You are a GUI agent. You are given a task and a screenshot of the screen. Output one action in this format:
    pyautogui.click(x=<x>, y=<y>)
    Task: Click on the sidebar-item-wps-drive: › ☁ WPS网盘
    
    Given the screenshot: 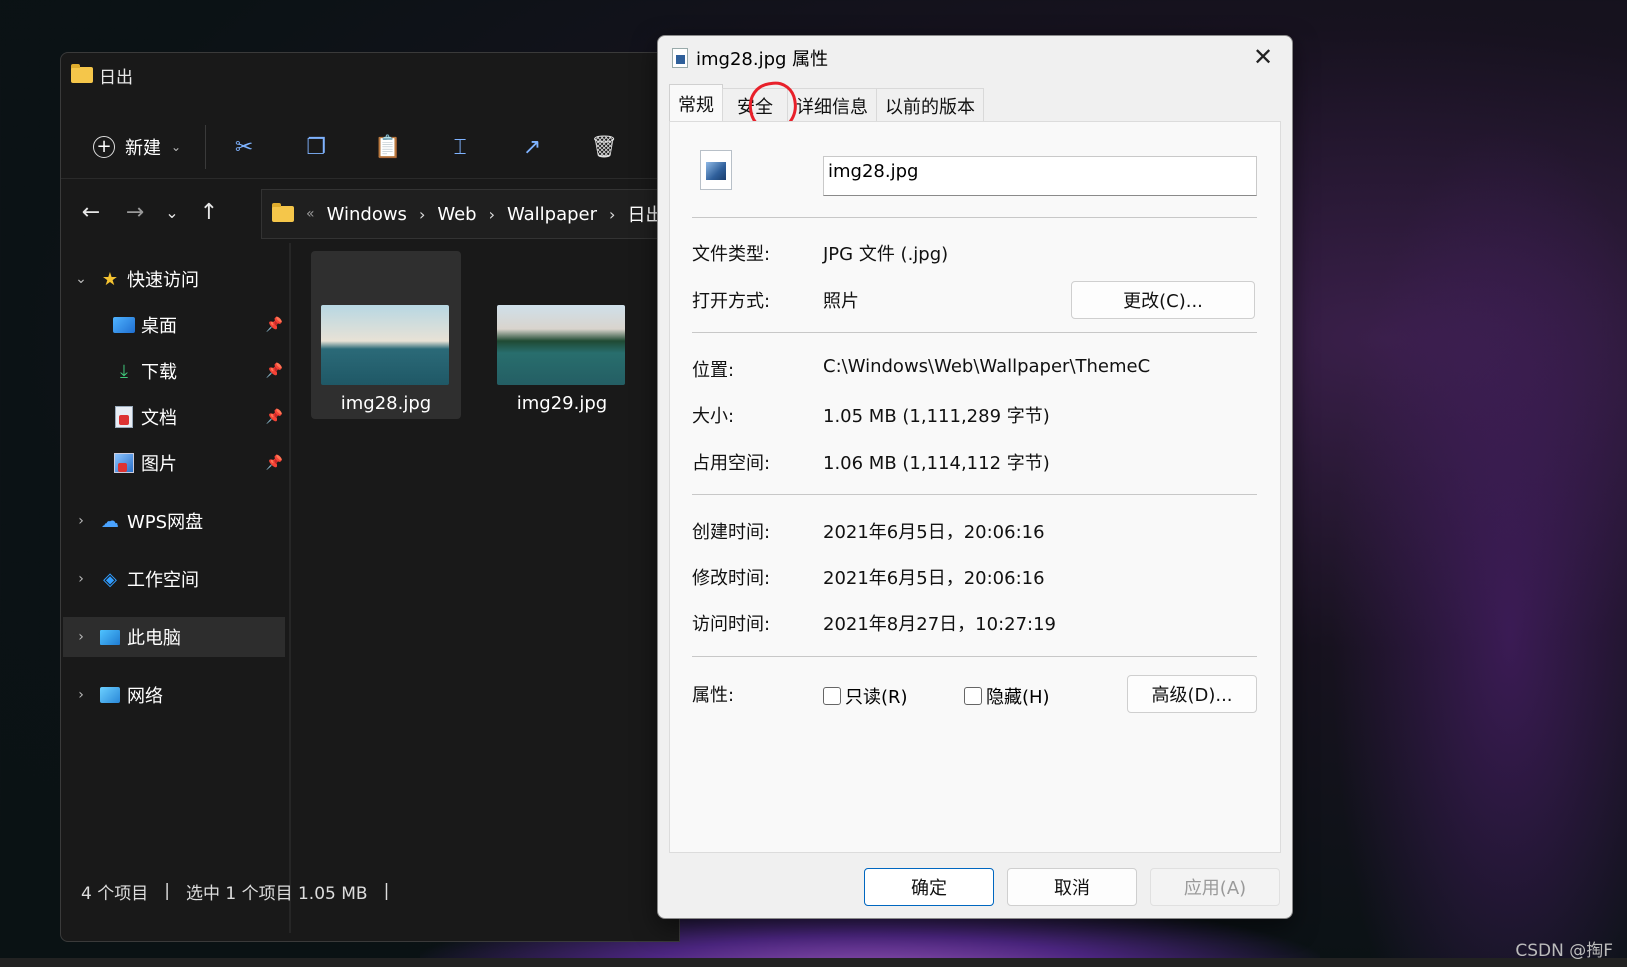 What is the action you would take?
    pyautogui.click(x=178, y=521)
    